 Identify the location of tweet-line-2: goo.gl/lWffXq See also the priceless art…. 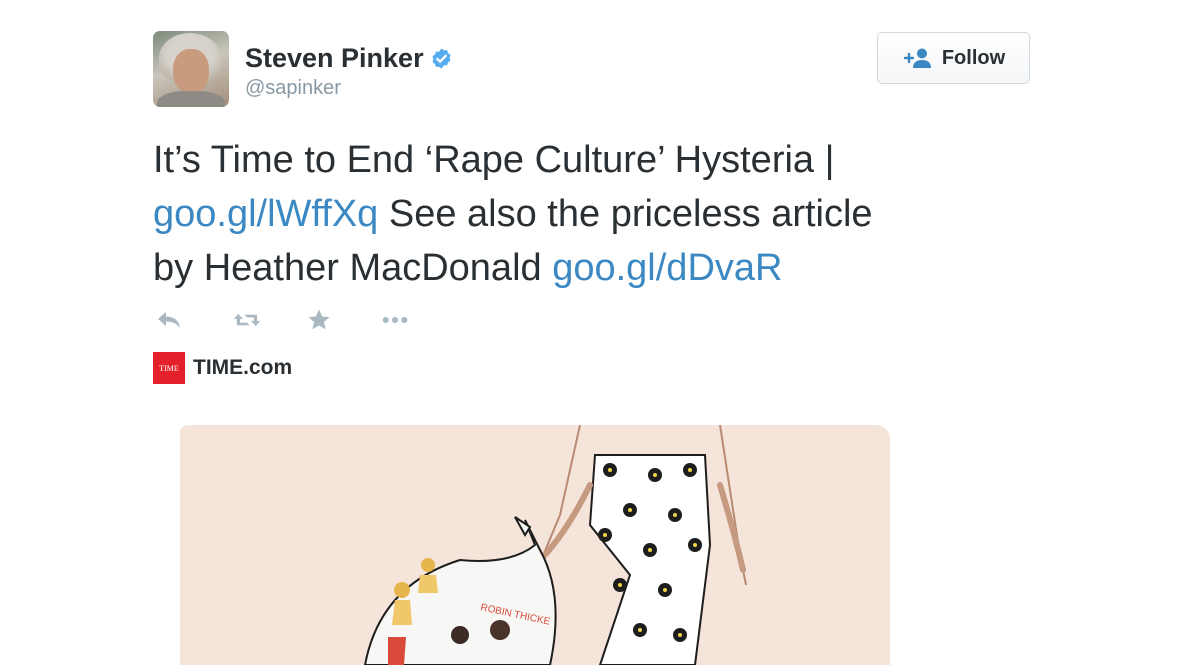
(603, 214).